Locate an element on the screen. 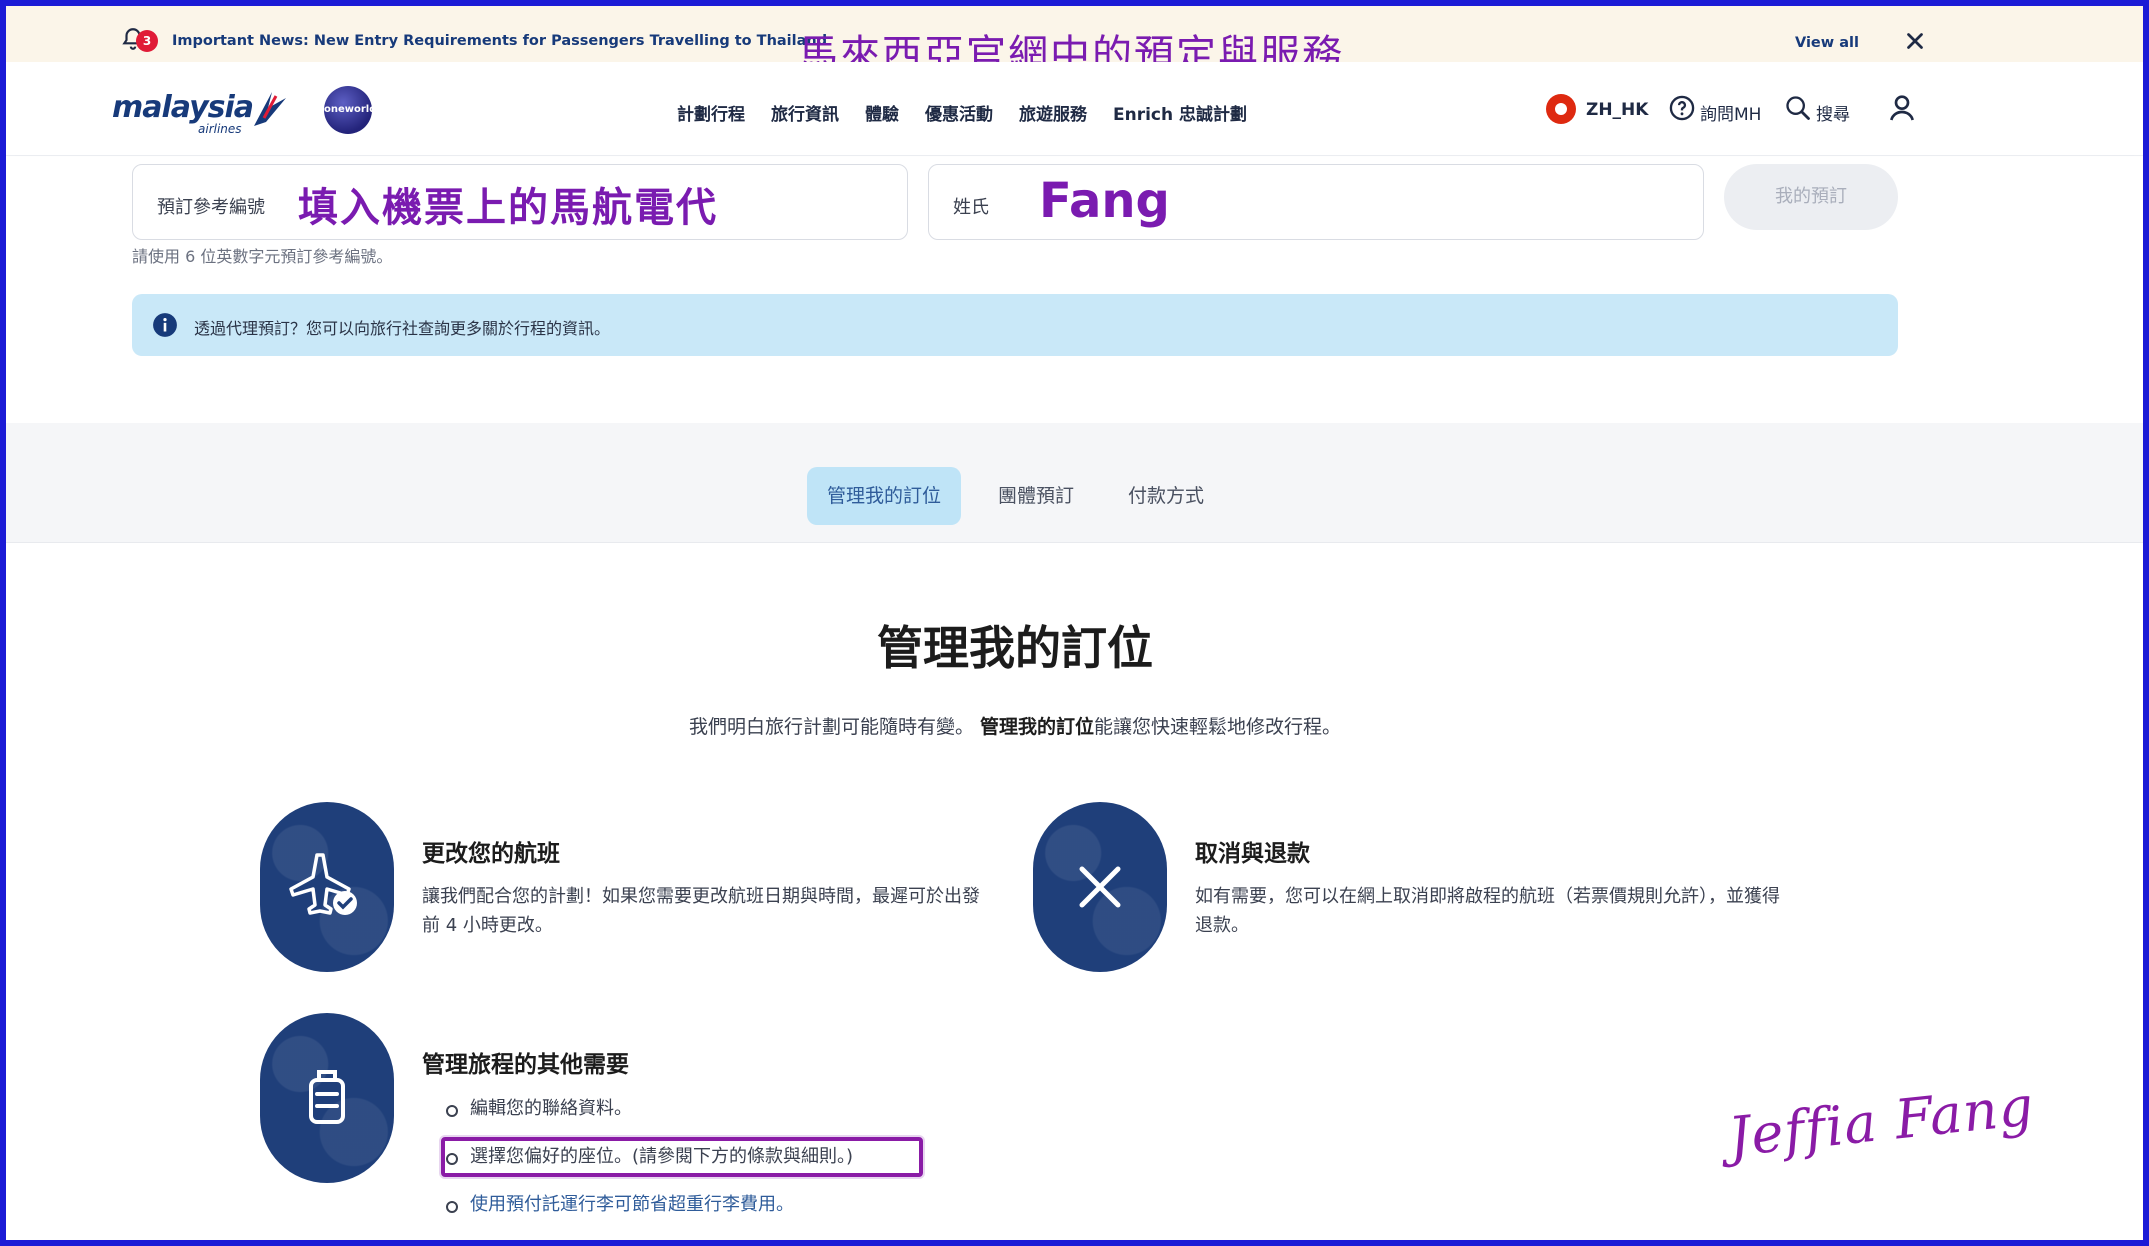 This screenshot has width=2149, height=1246. author-signature: Jeffia Fang is located at coordinates (1881, 1121).